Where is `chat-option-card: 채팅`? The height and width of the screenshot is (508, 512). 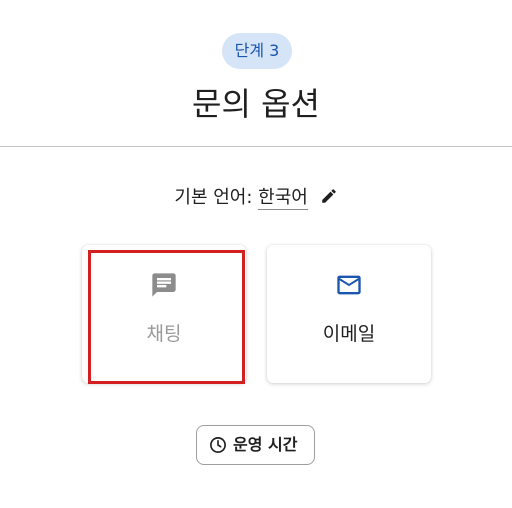 chat-option-card: 채팅 is located at coordinates (164, 314).